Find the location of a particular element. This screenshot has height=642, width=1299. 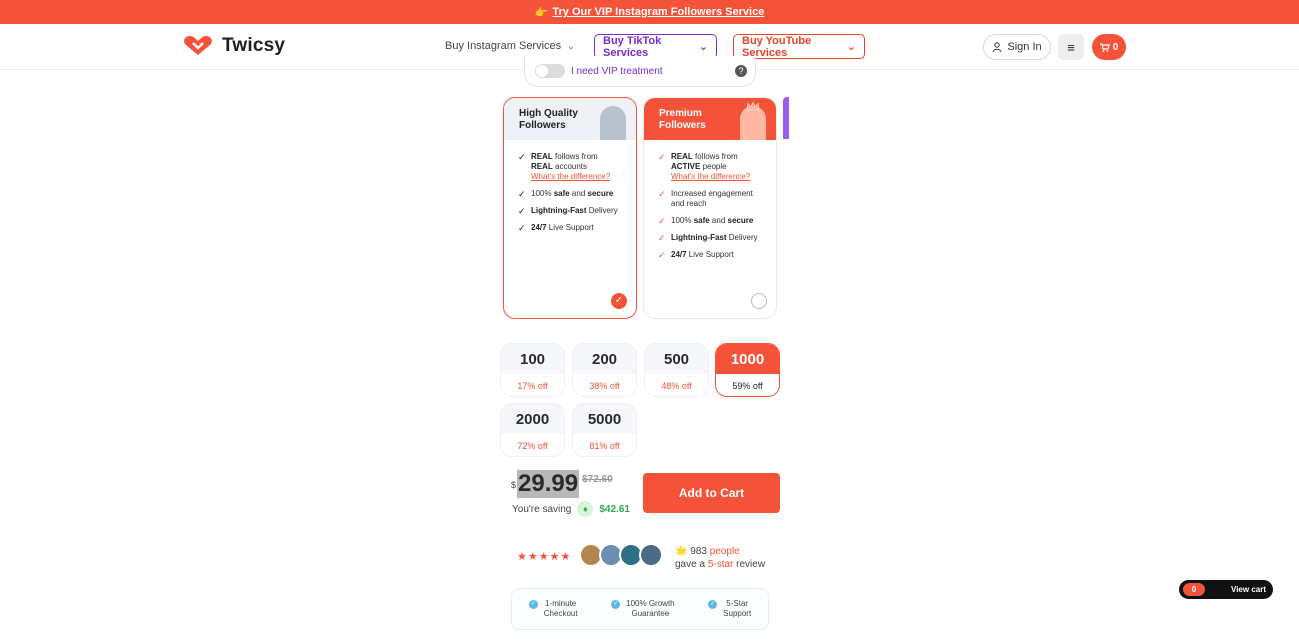

feature-text: Increased engagement and reach is located at coordinates (712, 198).